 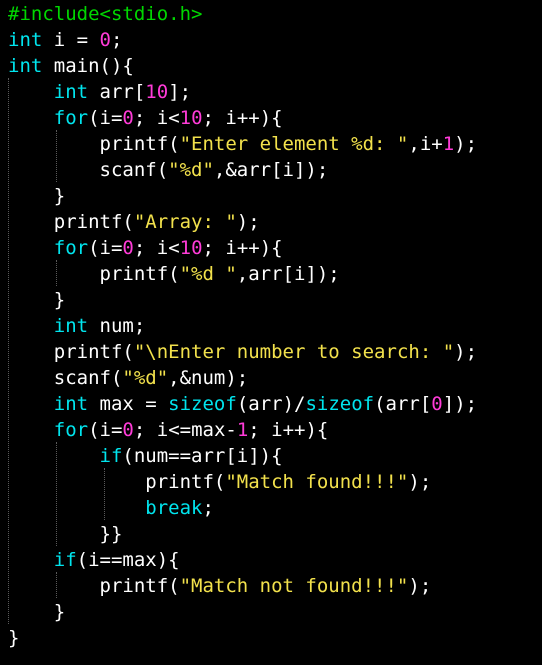 What do you see at coordinates (128, 560) in the screenshot?
I see `code-token: (i==max){` at bounding box center [128, 560].